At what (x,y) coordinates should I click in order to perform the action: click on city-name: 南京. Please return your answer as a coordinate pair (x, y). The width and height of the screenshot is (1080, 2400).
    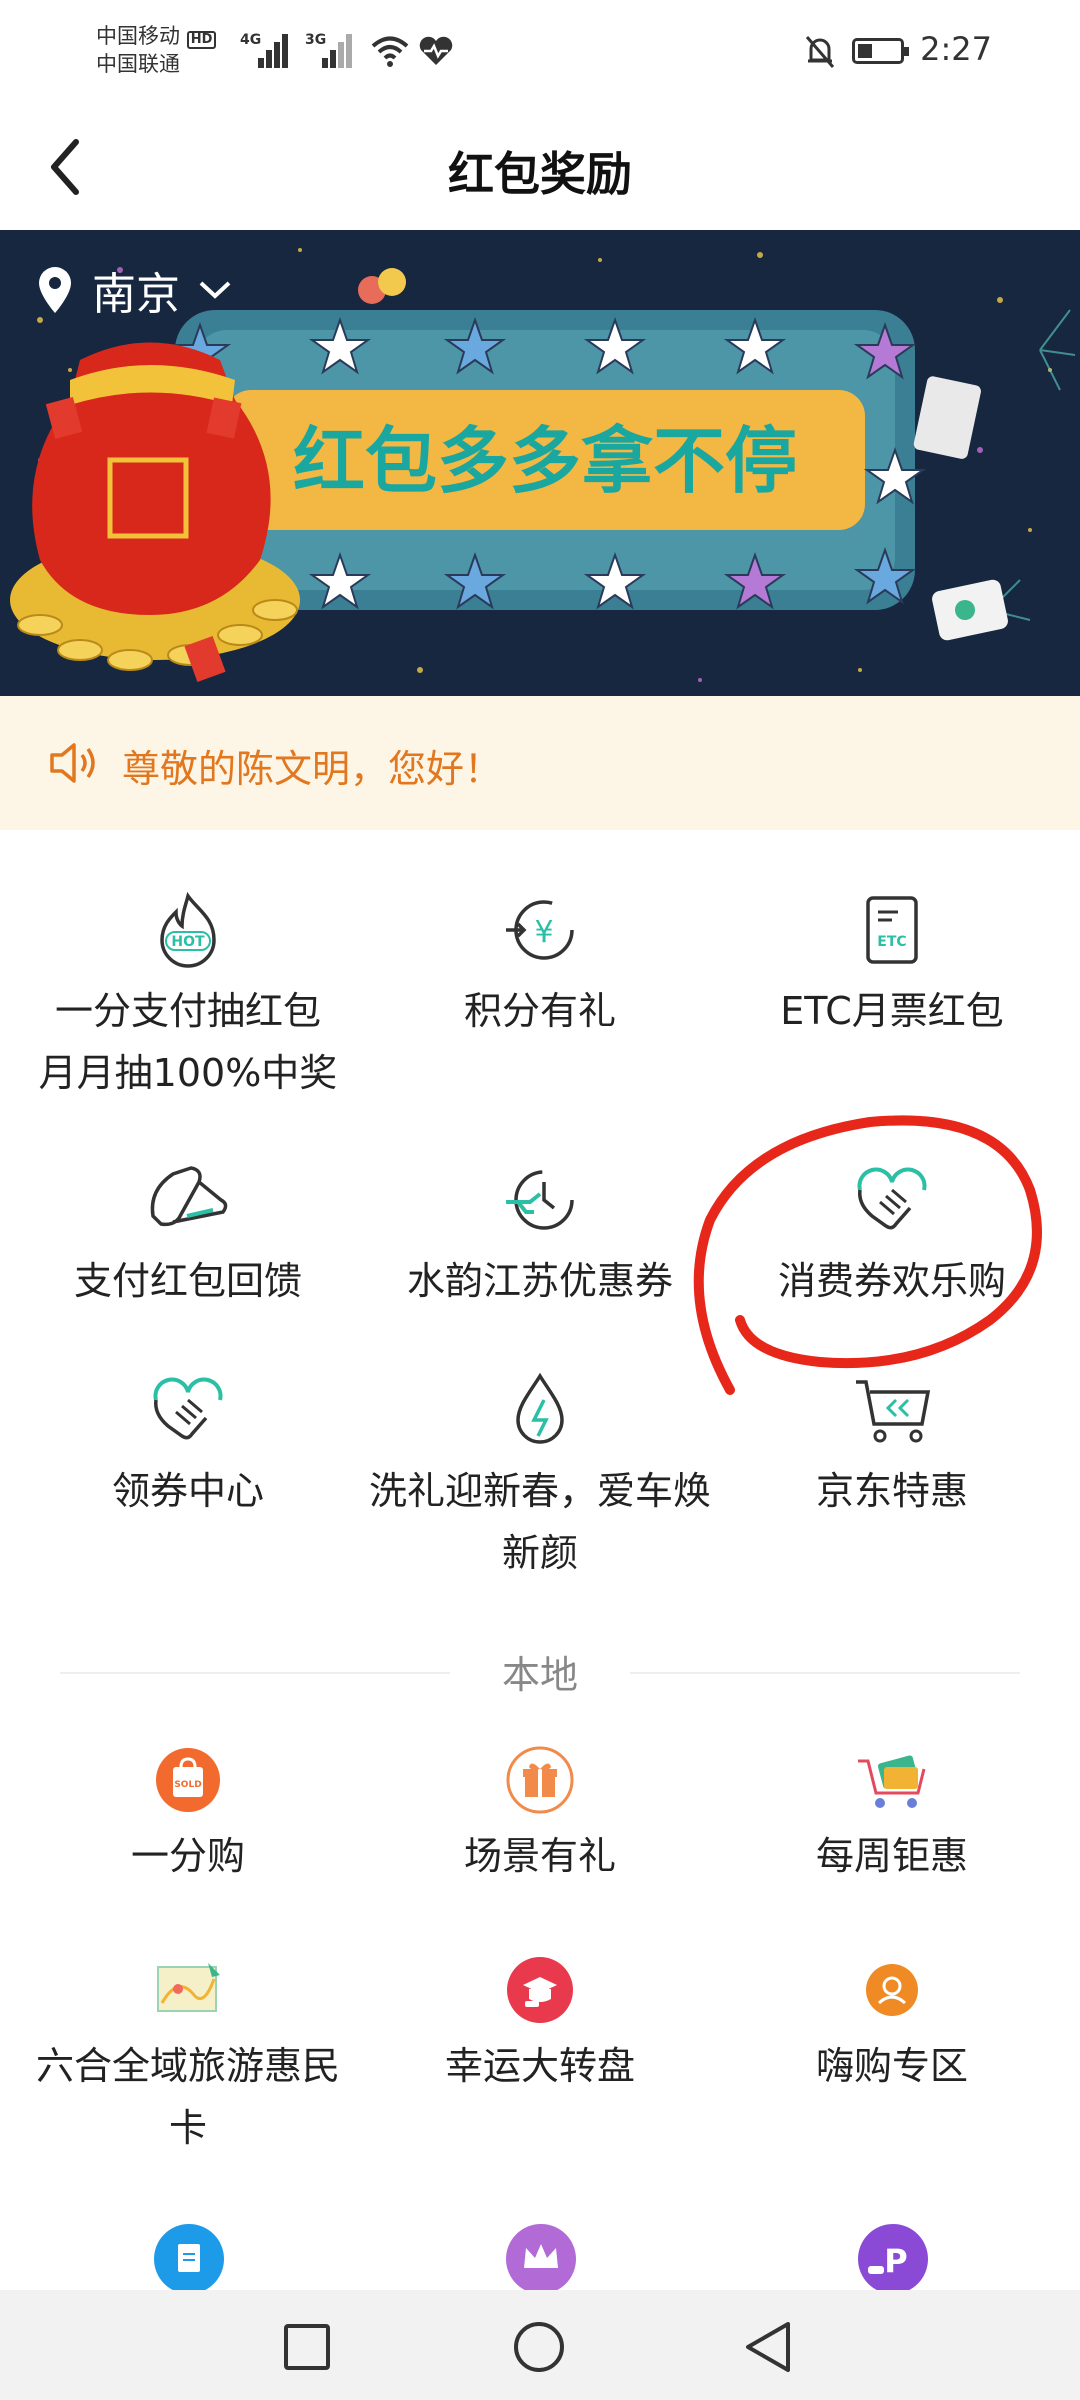
    Looking at the image, I should click on (136, 294).